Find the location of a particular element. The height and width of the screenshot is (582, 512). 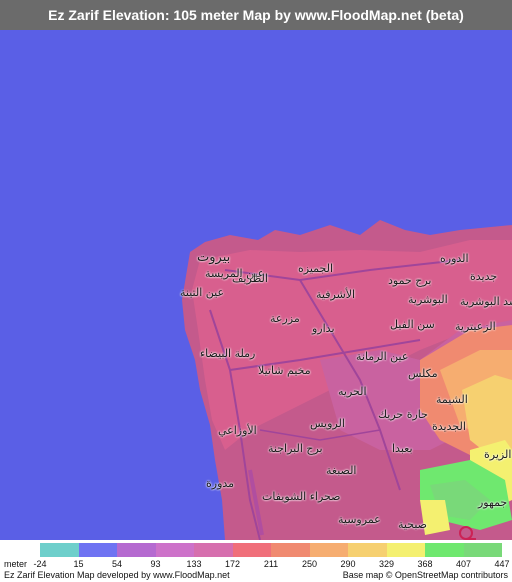

place-label: مدورة is located at coordinates (220, 483).